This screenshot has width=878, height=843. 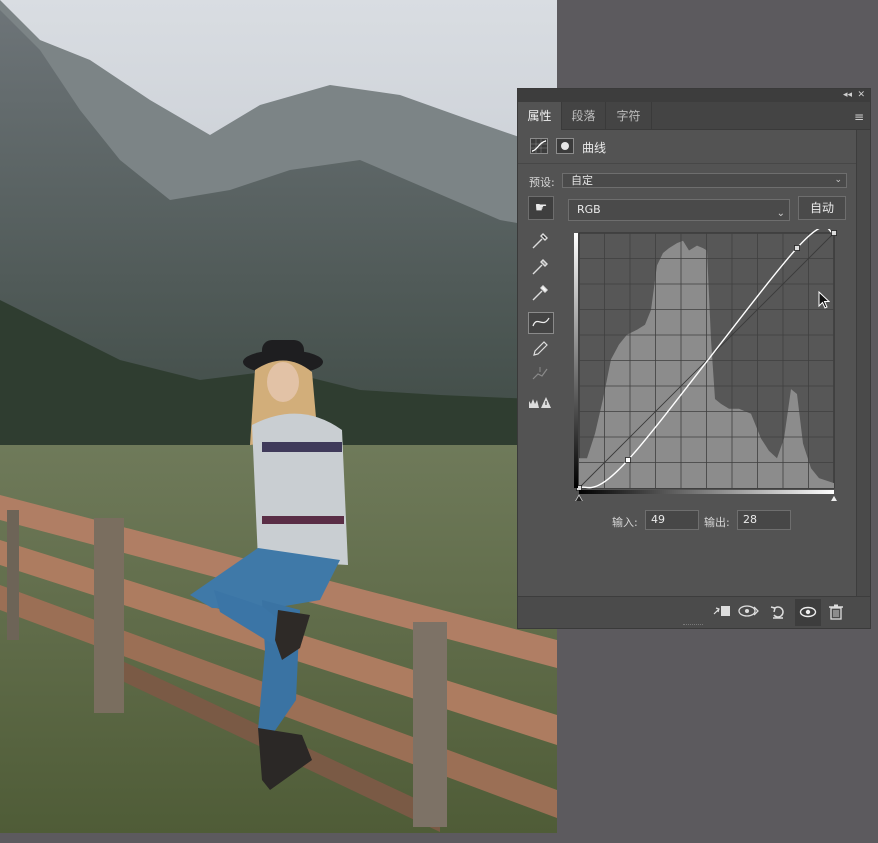 I want to click on clip-to-layer-icon, so click(x=722, y=613).